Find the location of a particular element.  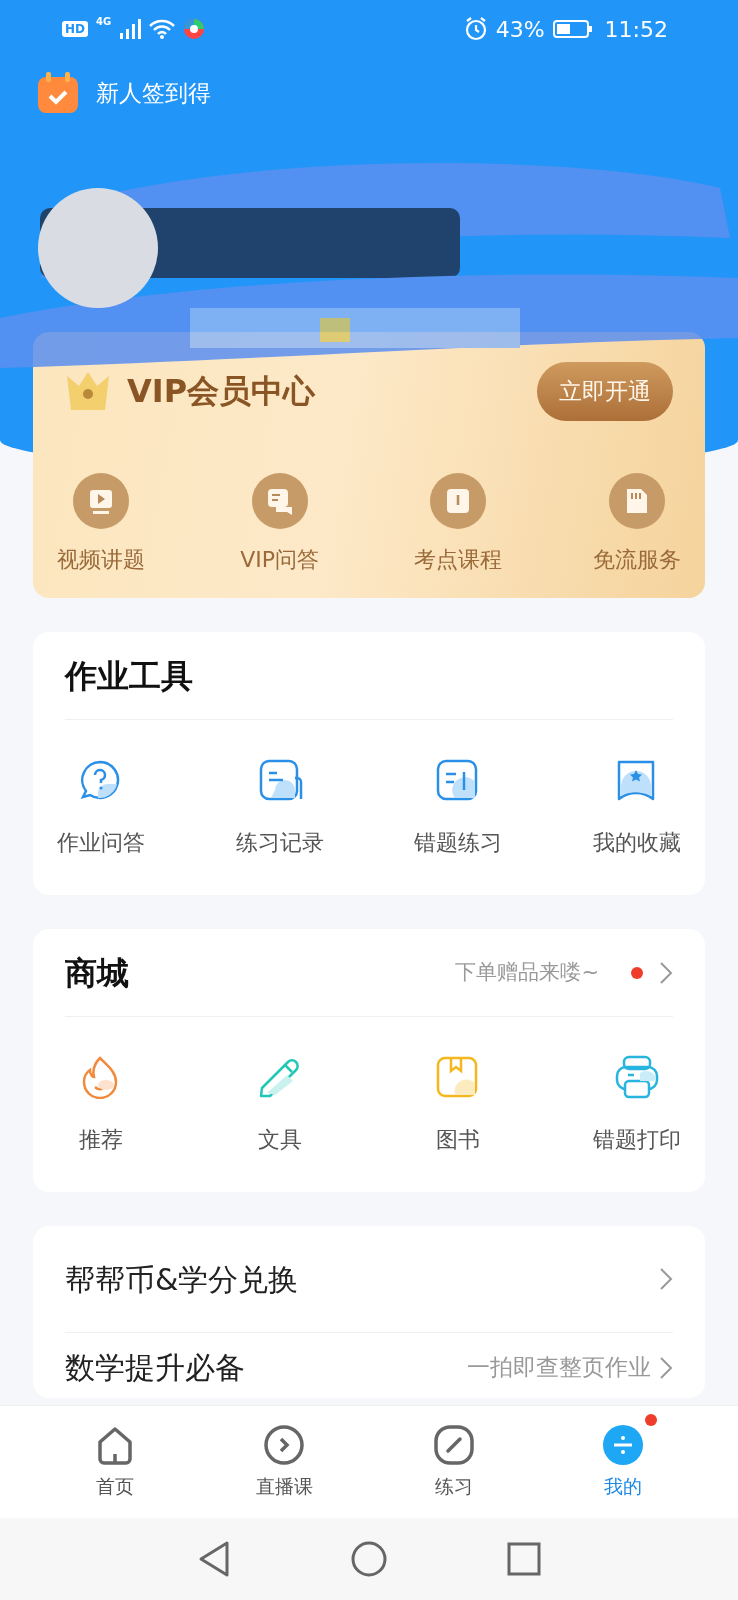

battery-percent: 43% is located at coordinates (520, 29).